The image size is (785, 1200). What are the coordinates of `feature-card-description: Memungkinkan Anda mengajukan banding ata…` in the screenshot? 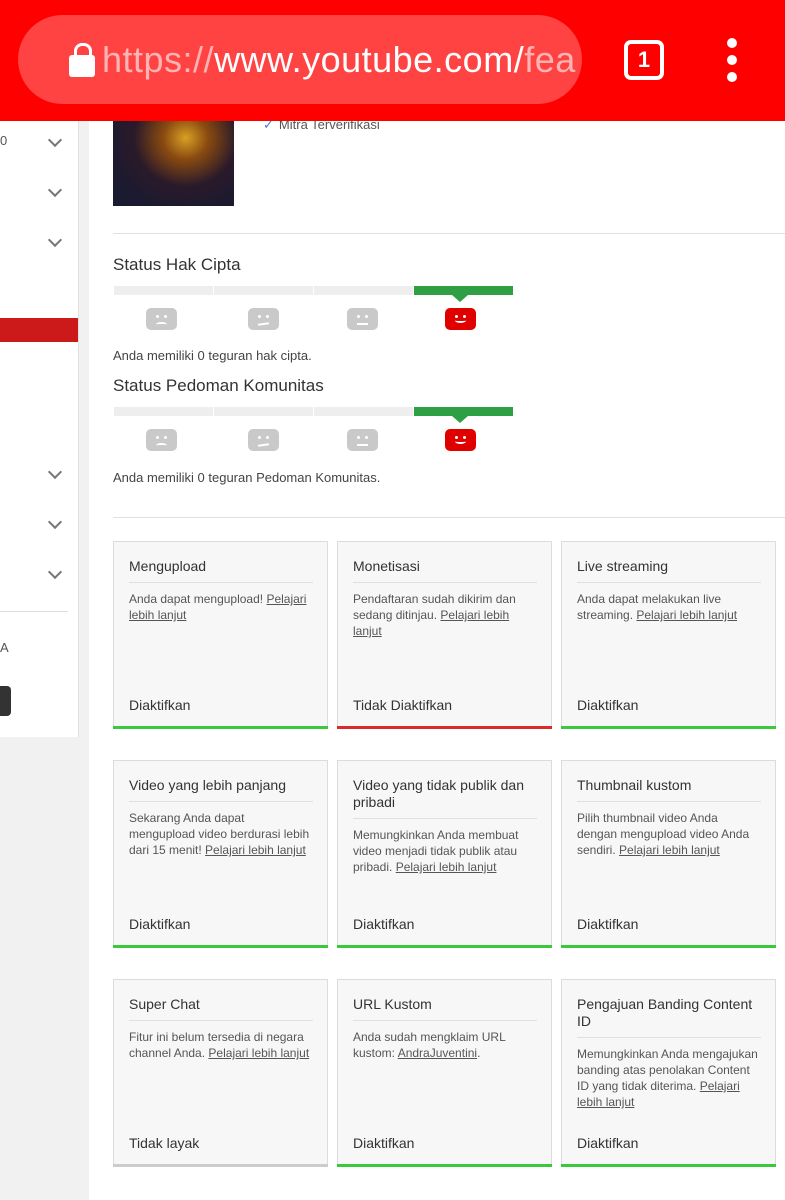 It's located at (669, 1078).